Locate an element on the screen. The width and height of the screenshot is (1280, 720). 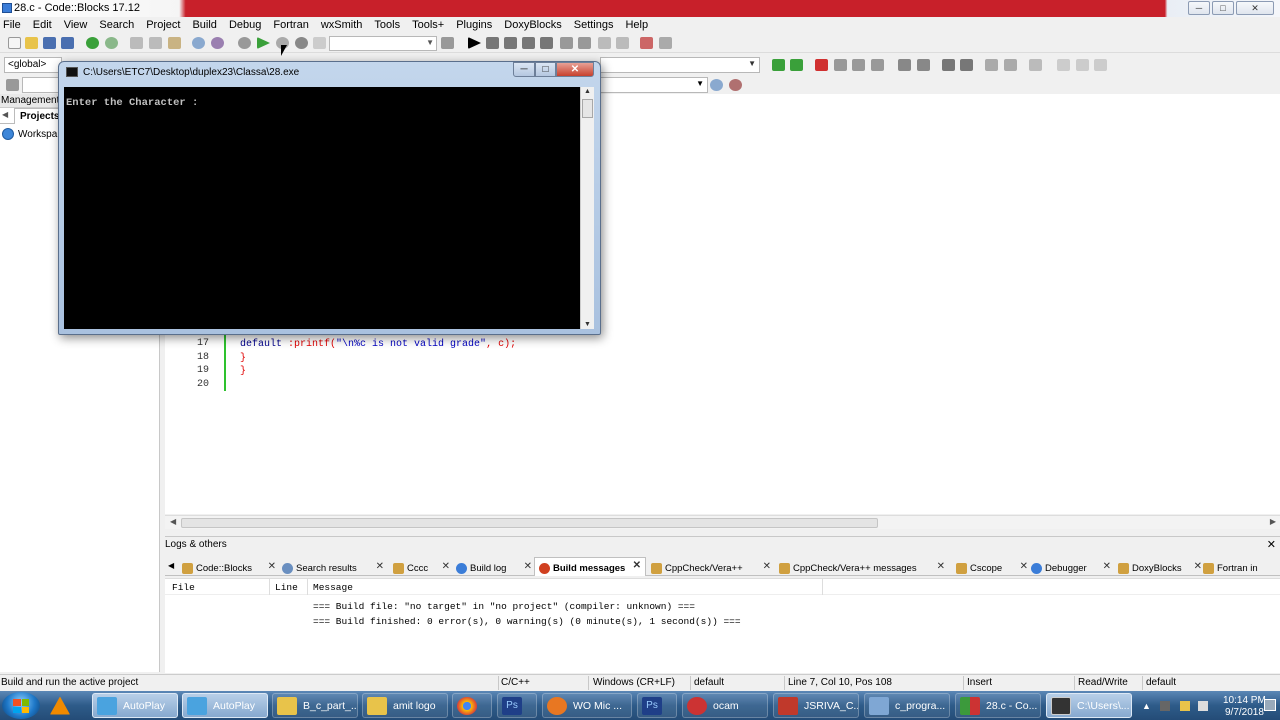
build-gear-icon is located at coordinates (244, 43).